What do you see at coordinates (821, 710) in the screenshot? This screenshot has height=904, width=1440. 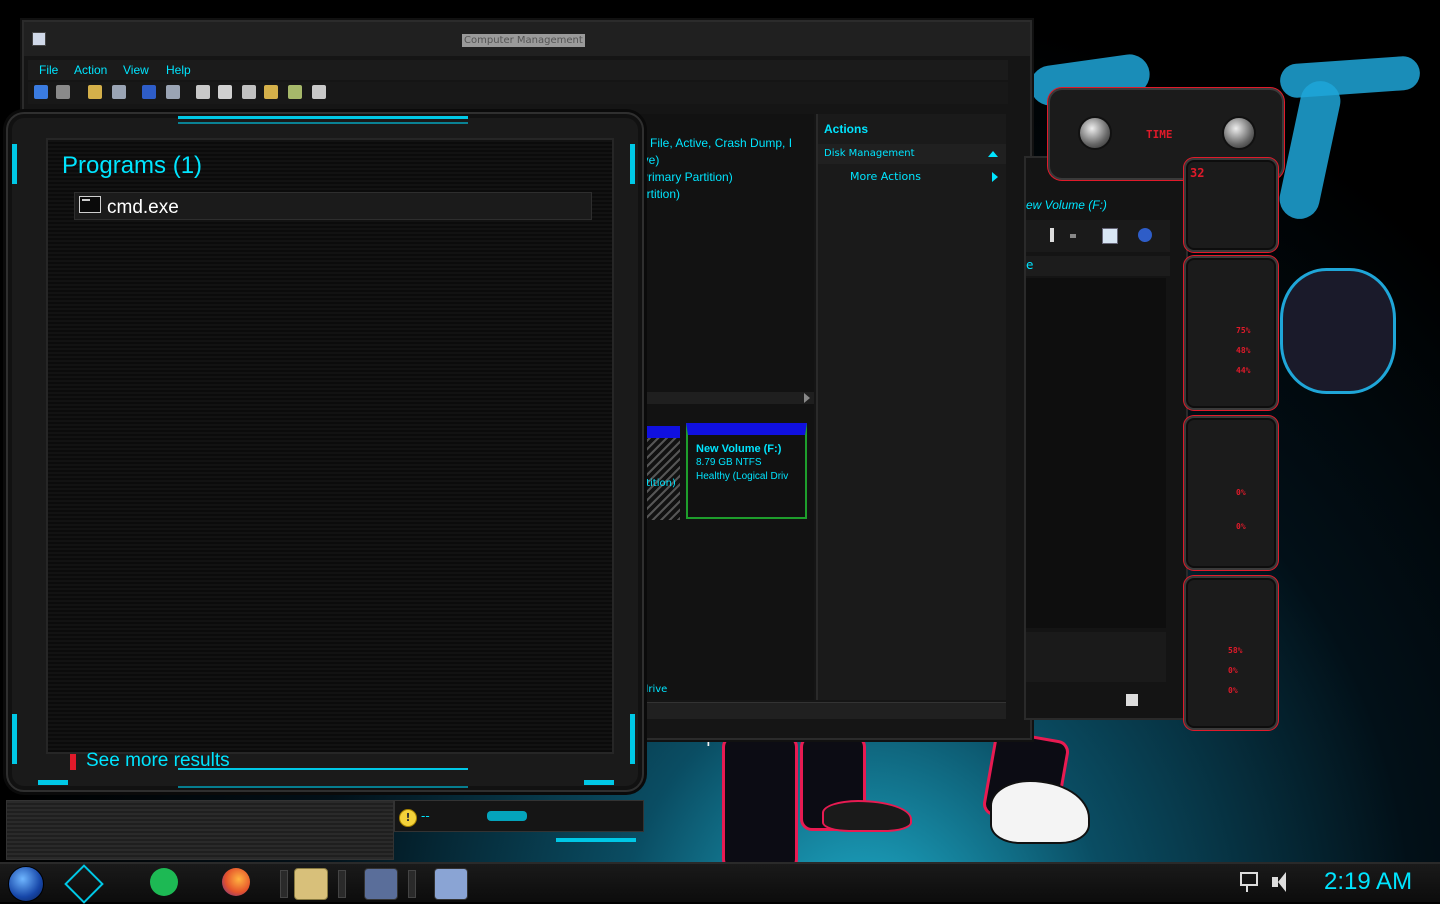 I see `status-bar` at bounding box center [821, 710].